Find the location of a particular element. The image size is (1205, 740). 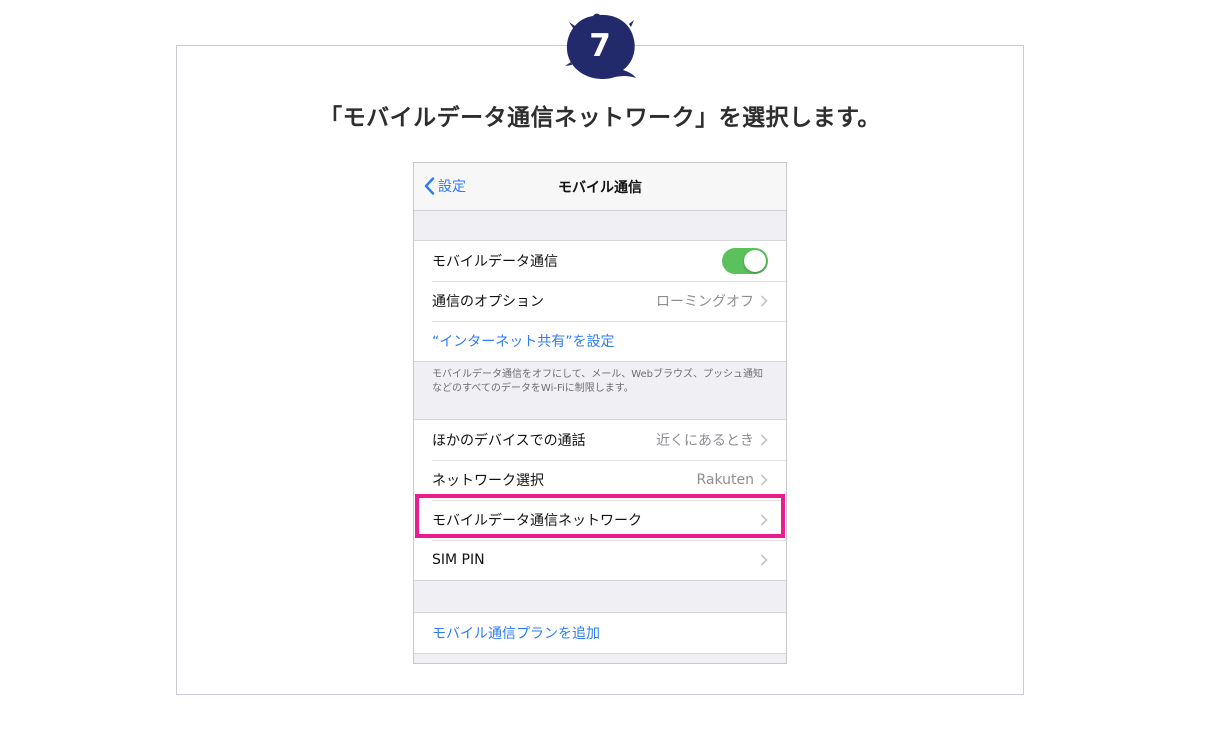

add-plan-link: モバイル通信プランを追加 is located at coordinates (516, 634).